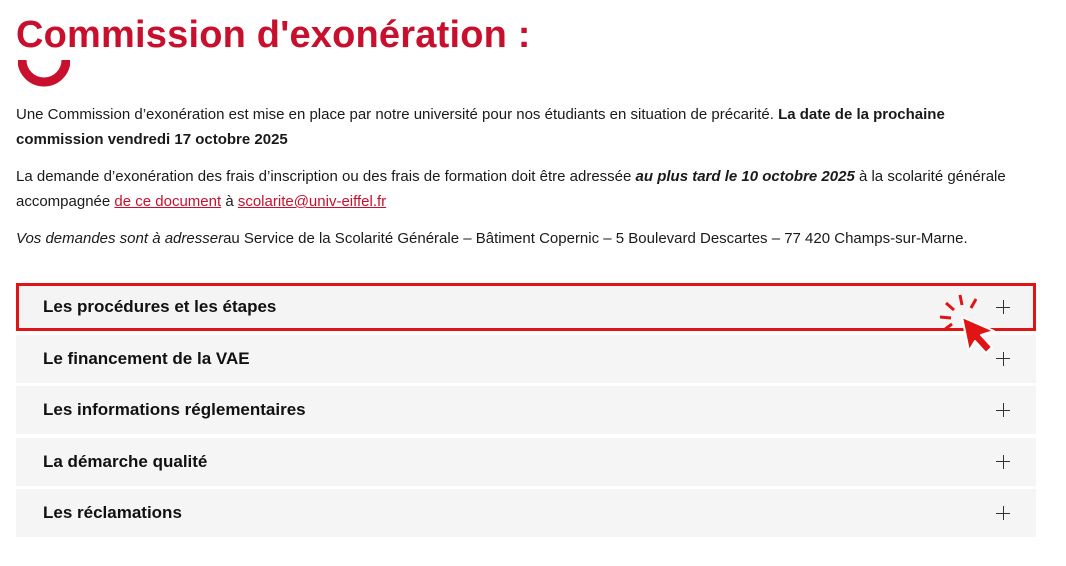 Image resolution: width=1066 pixels, height=566 pixels. What do you see at coordinates (174, 409) in the screenshot?
I see `accordion-item-label: Les informations réglementaires` at bounding box center [174, 409].